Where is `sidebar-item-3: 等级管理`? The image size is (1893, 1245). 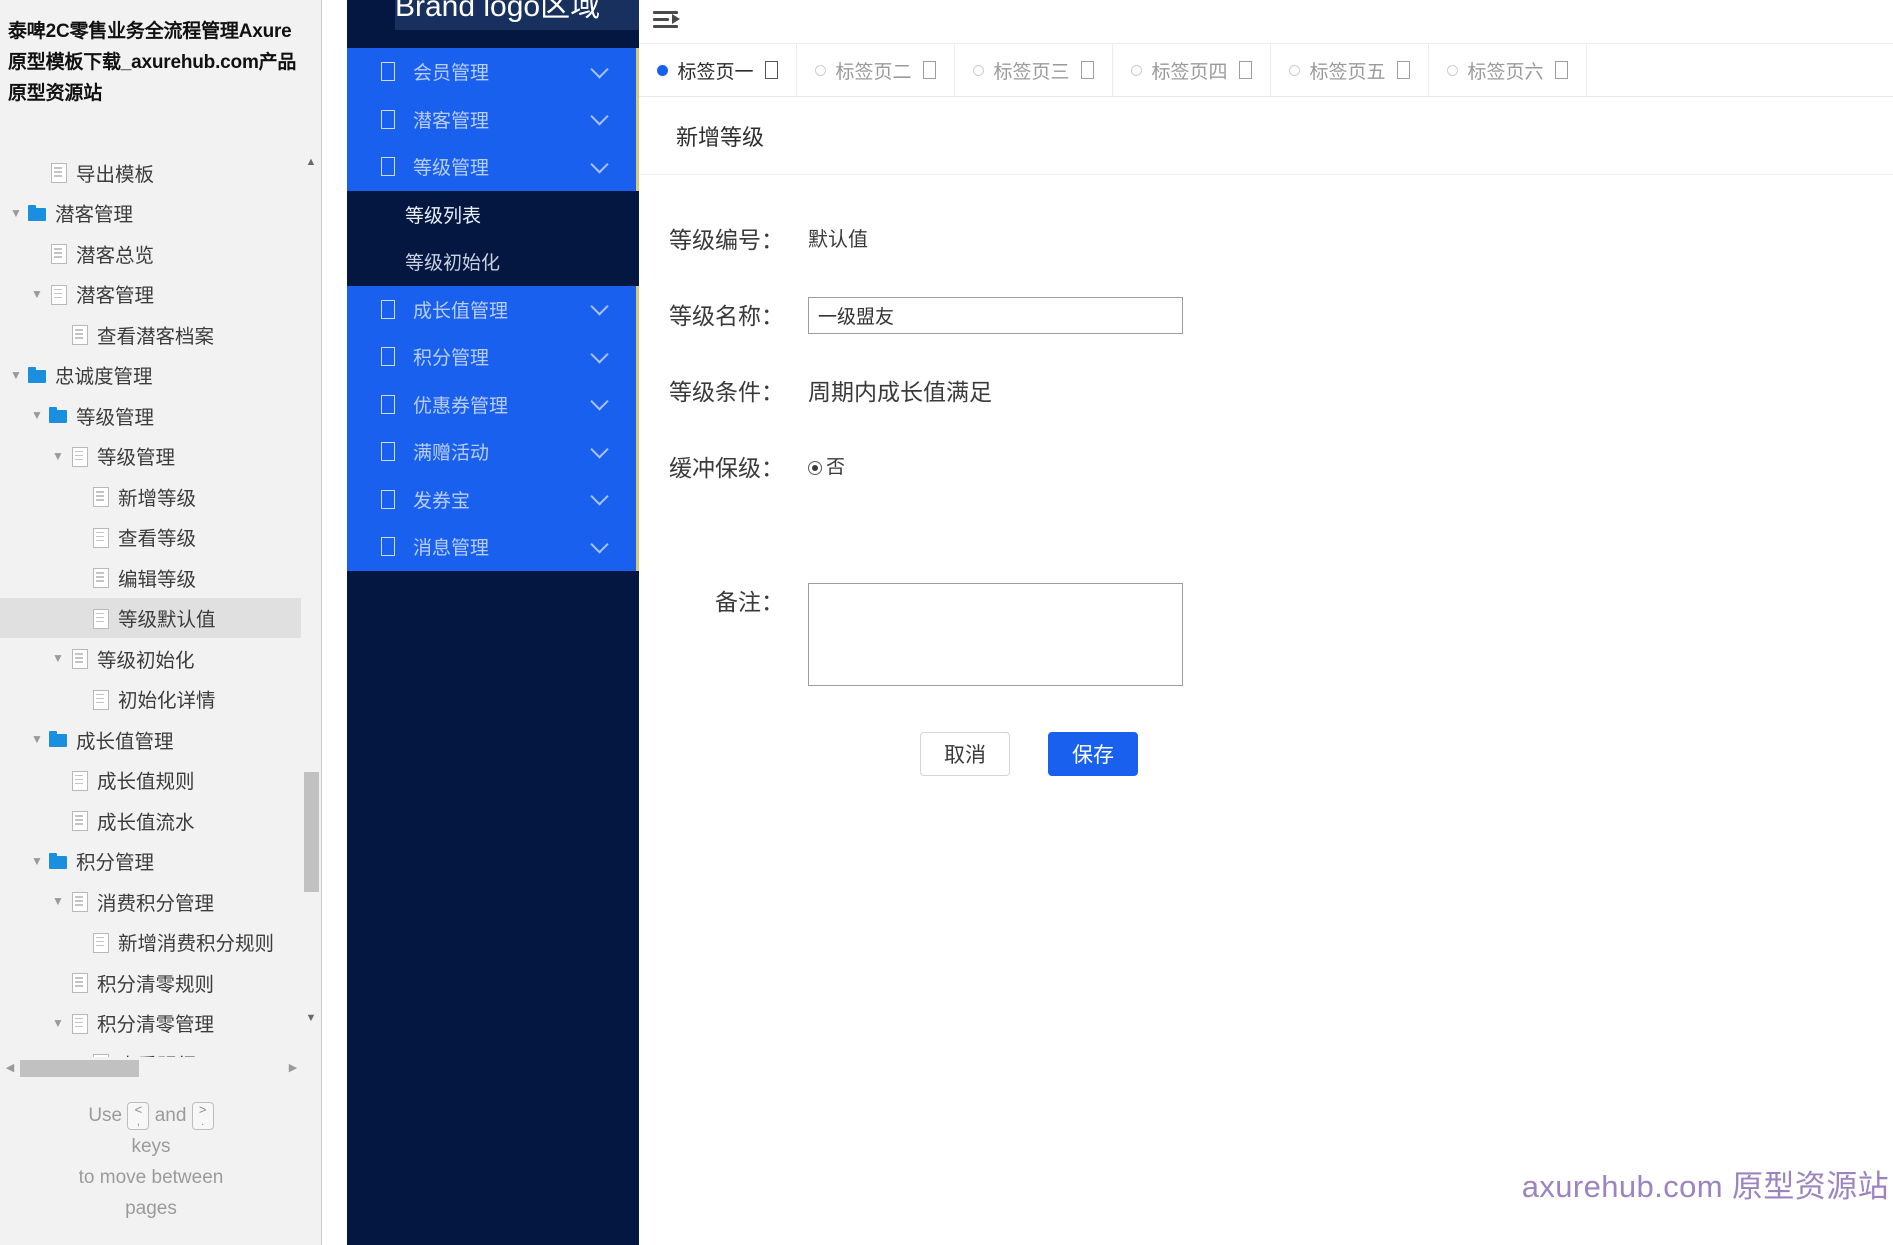
sidebar-item-3: 等级管理 is located at coordinates (493, 167).